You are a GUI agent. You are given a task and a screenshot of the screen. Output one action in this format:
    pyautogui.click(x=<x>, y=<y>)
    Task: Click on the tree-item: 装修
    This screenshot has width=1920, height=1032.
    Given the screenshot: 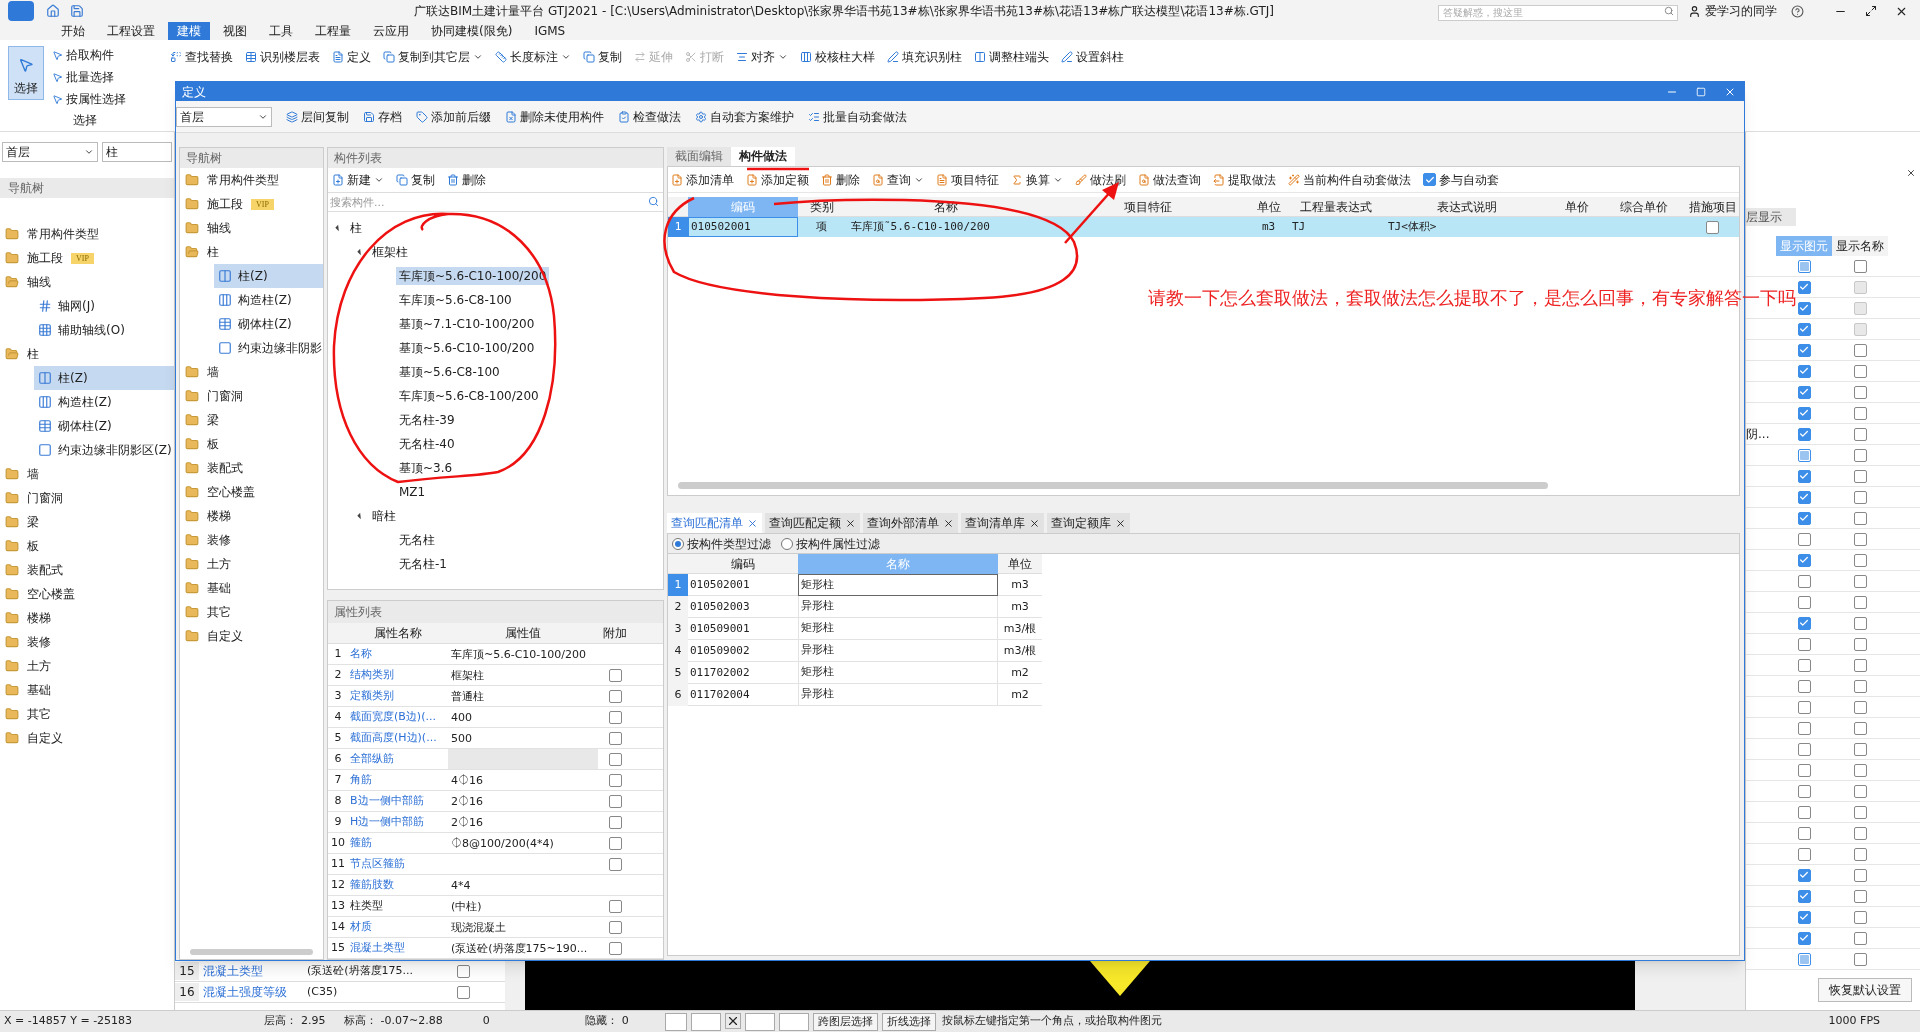 What is the action you would take?
    pyautogui.click(x=219, y=540)
    